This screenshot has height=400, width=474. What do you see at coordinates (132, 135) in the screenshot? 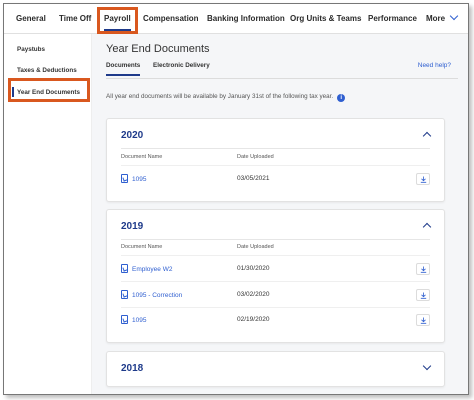
I see `year-heading: 2020` at bounding box center [132, 135].